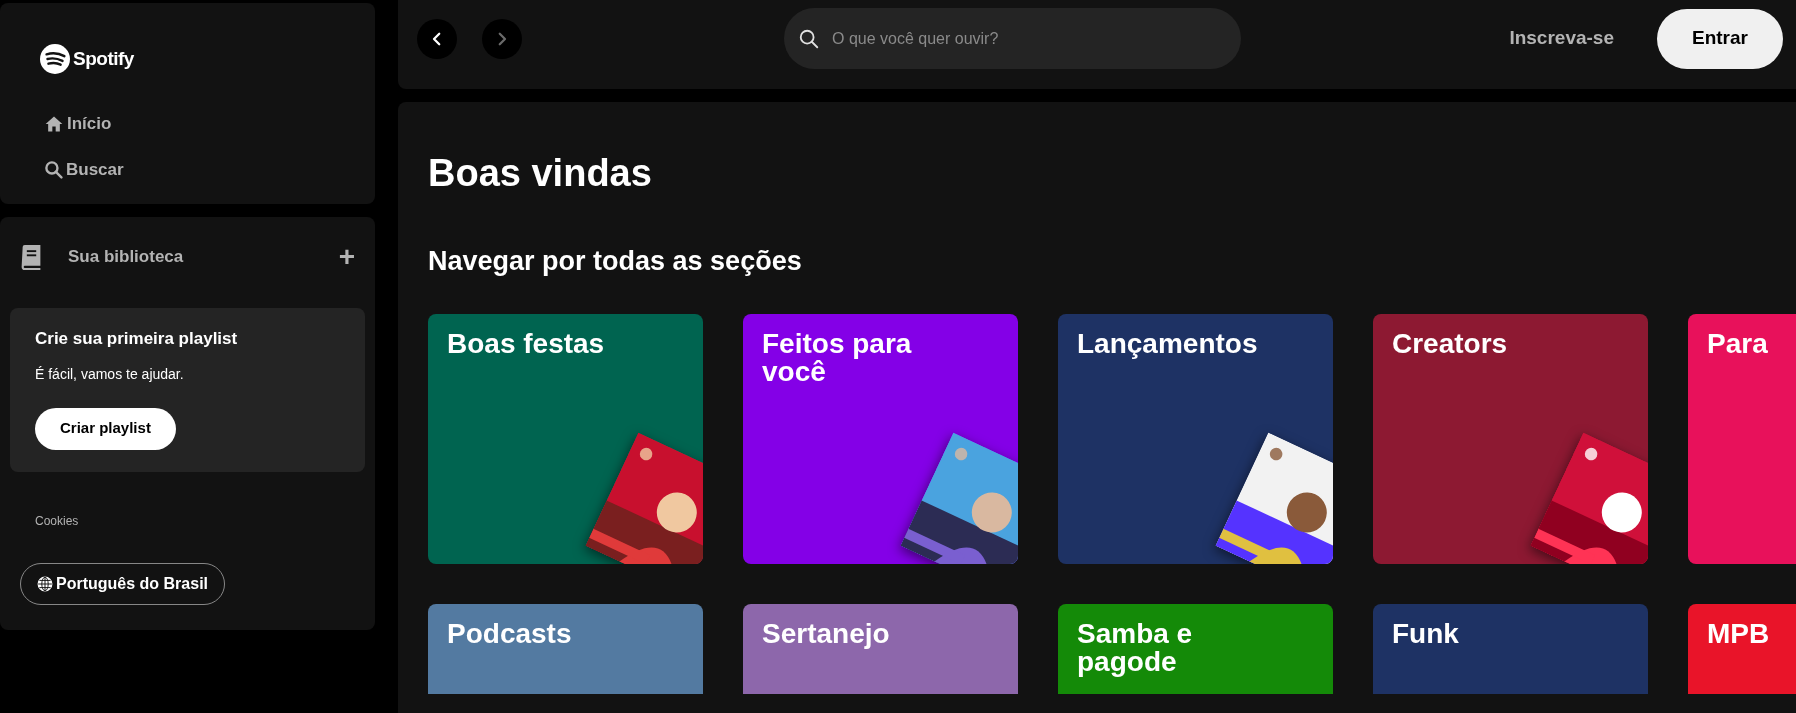 The image size is (1796, 713). What do you see at coordinates (1738, 344) in the screenshot?
I see `card-title: Para` at bounding box center [1738, 344].